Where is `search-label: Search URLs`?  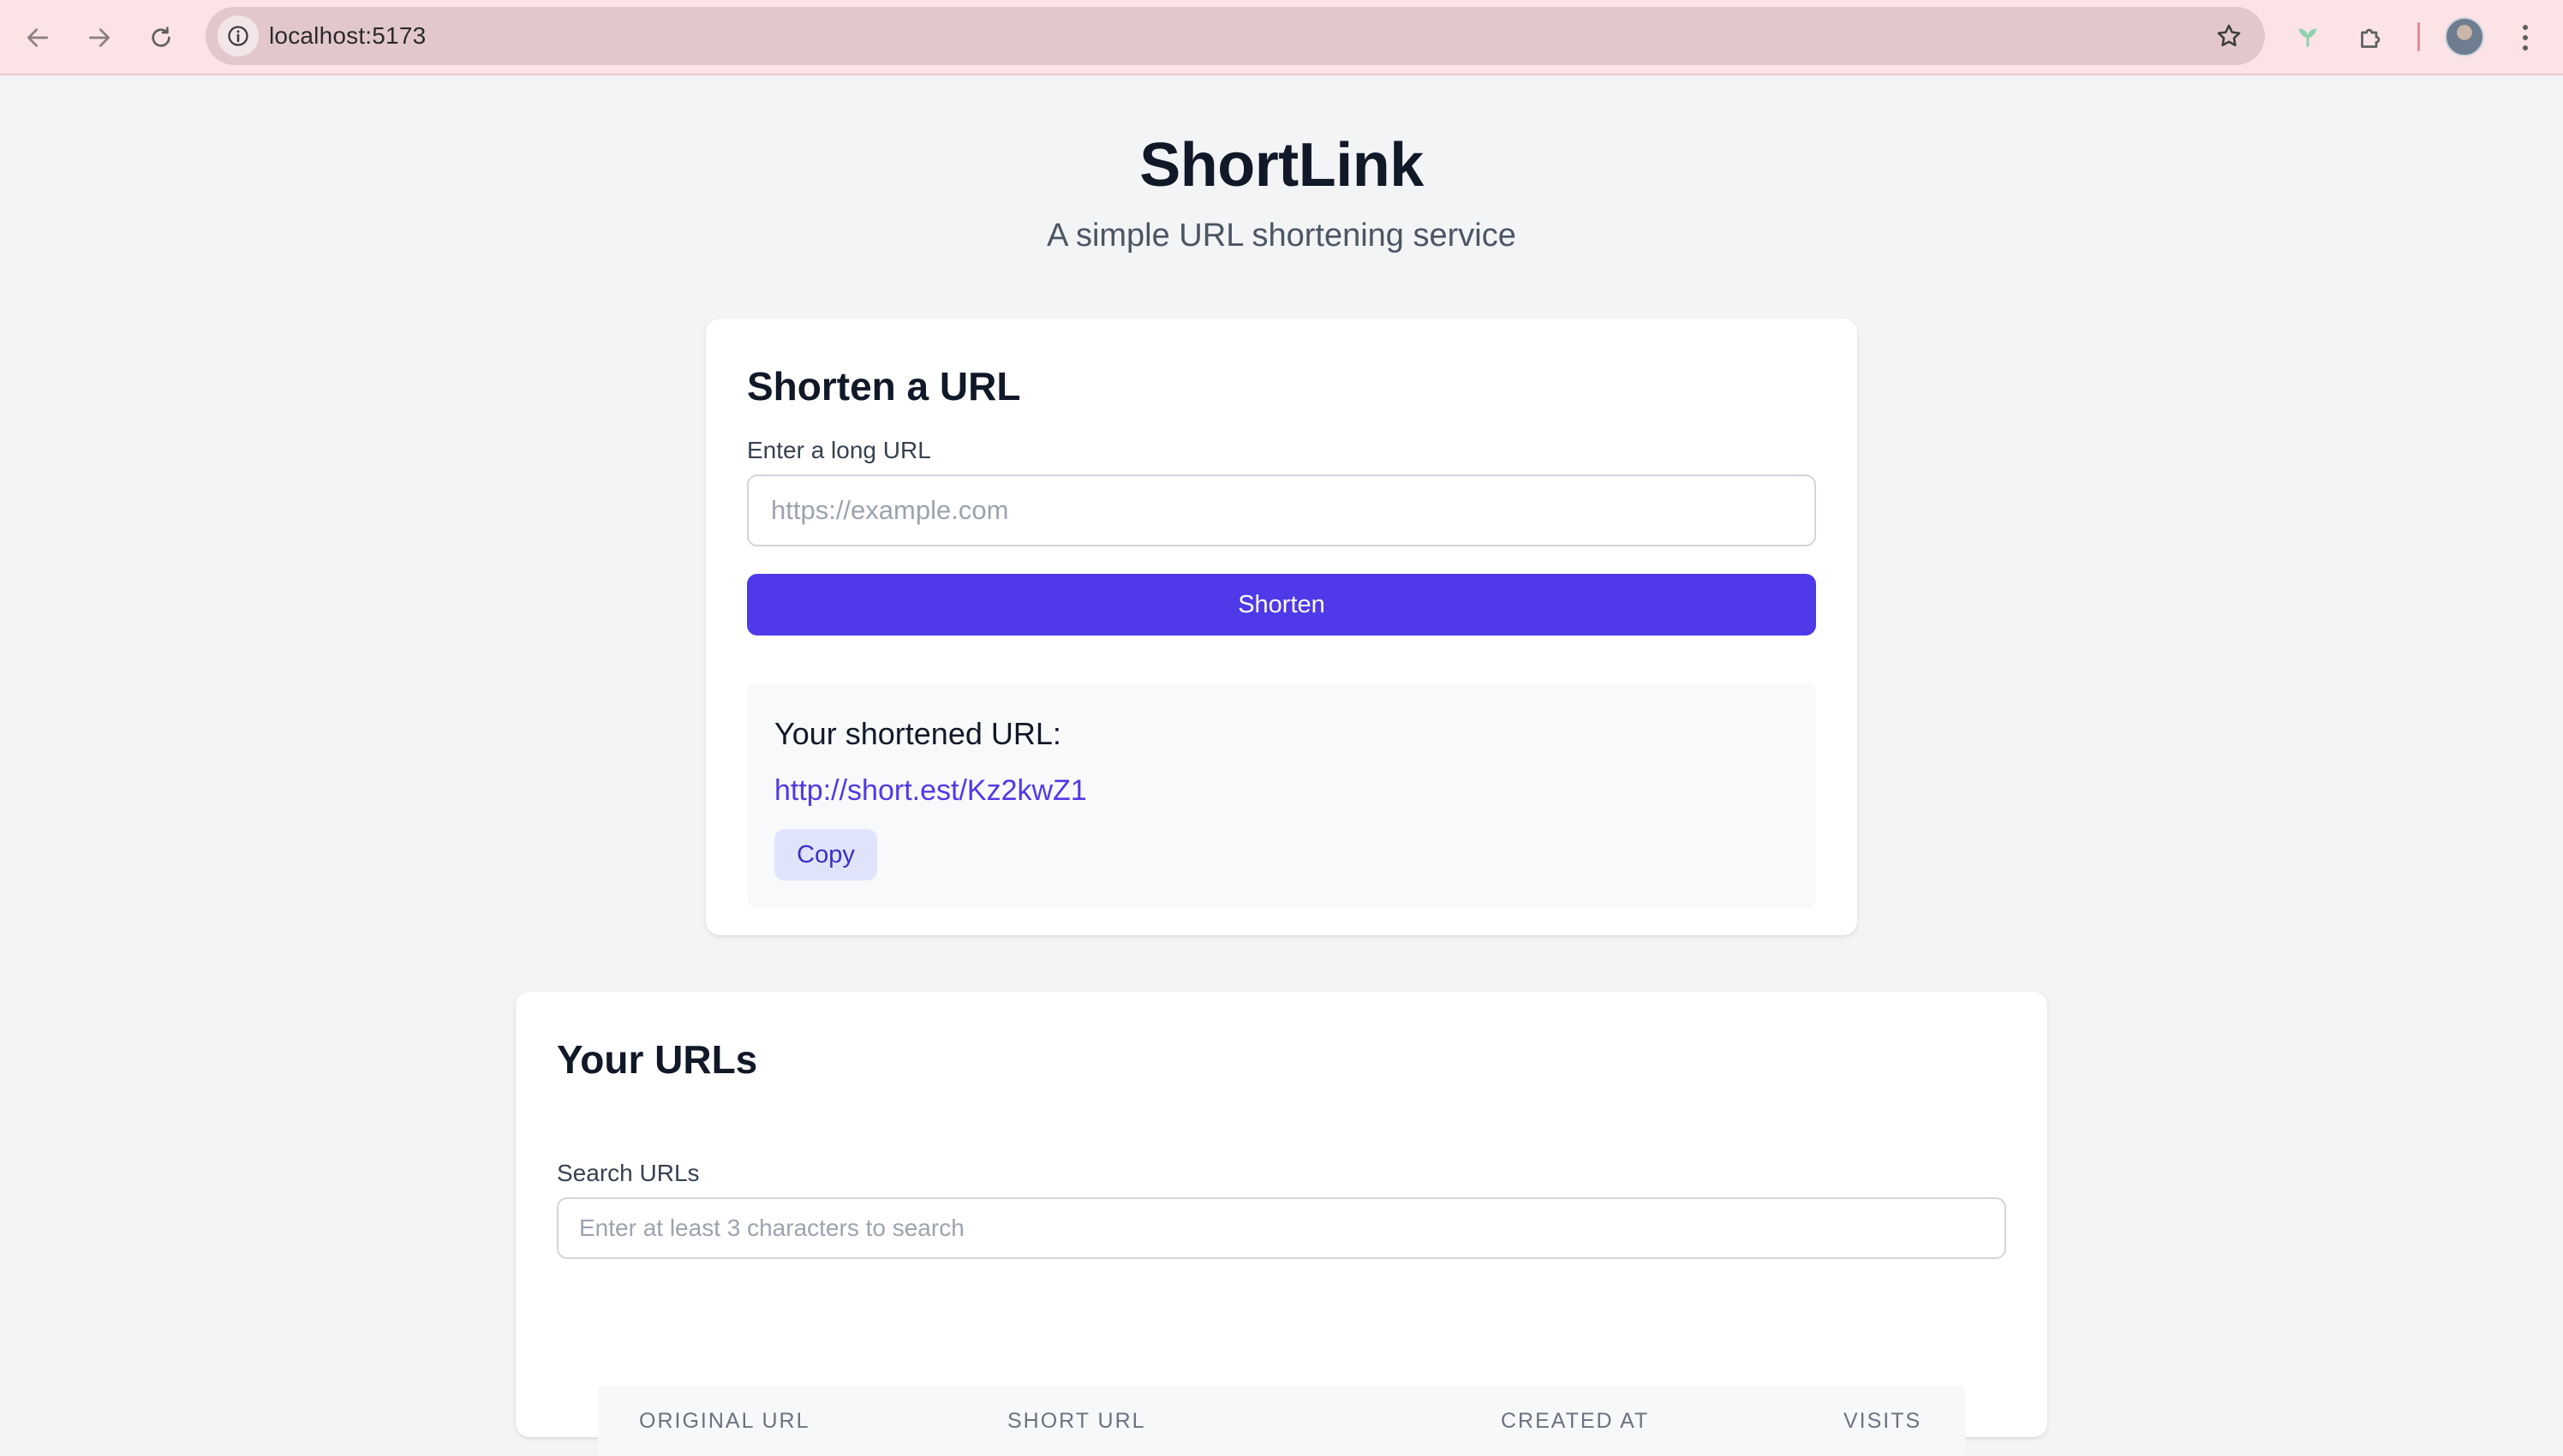
search-label: Search URLs is located at coordinates (628, 1173).